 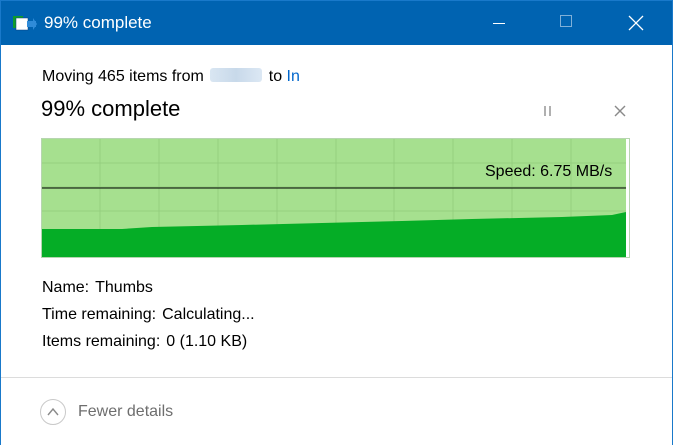 I want to click on to-word: to, so click(x=275, y=76).